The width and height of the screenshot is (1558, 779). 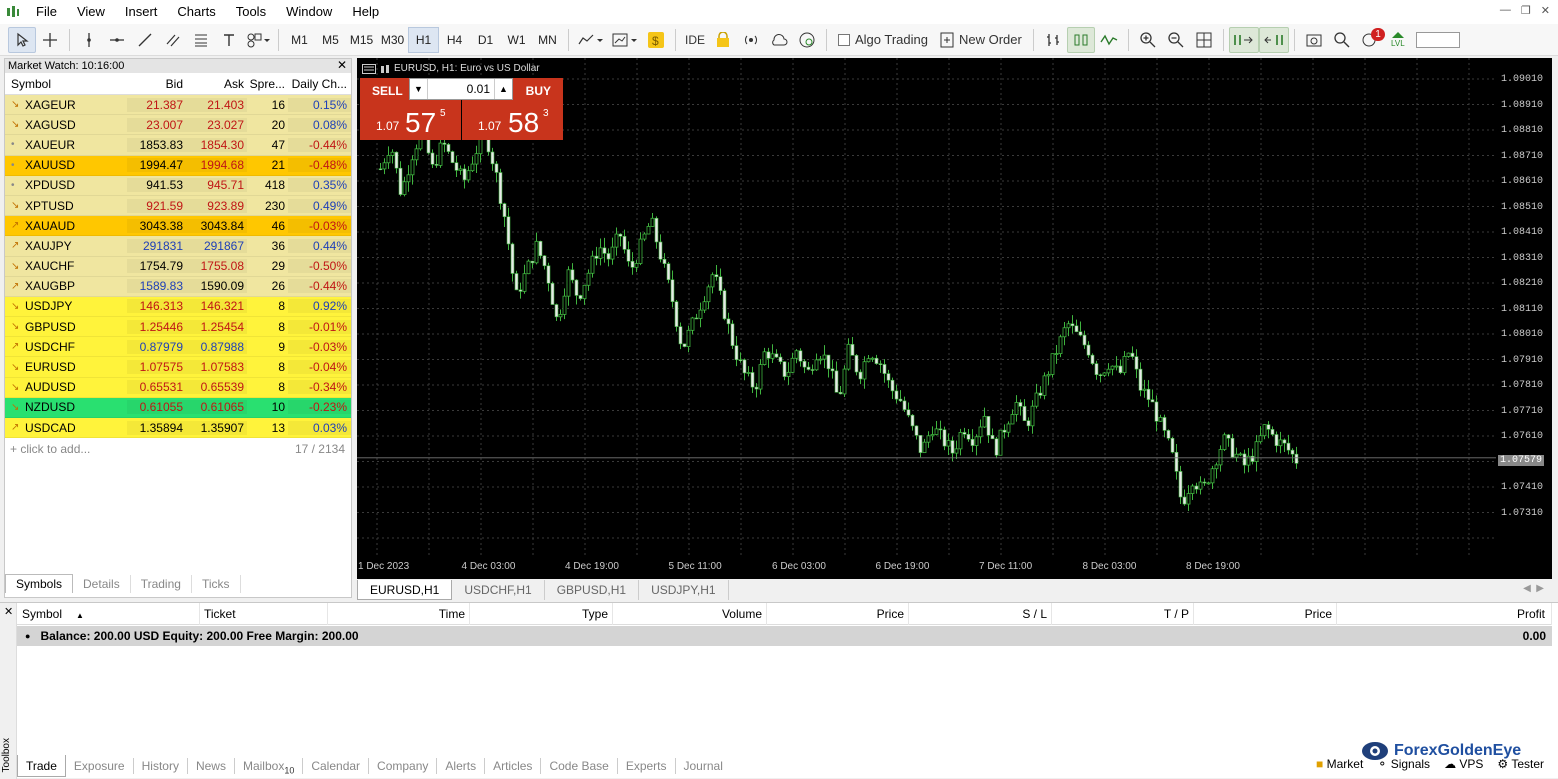 What do you see at coordinates (516, 40) in the screenshot?
I see `tf-w1: W1` at bounding box center [516, 40].